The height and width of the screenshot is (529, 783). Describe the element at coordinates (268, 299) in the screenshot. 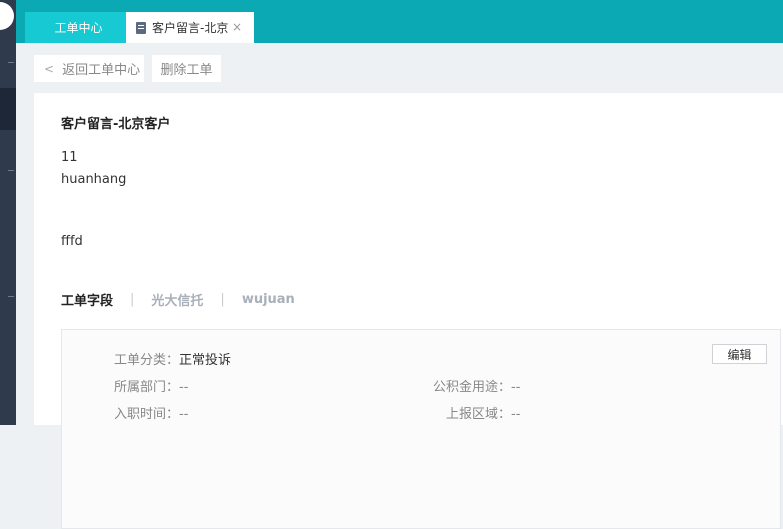

I see `tab-wujuan: wujuan` at that location.